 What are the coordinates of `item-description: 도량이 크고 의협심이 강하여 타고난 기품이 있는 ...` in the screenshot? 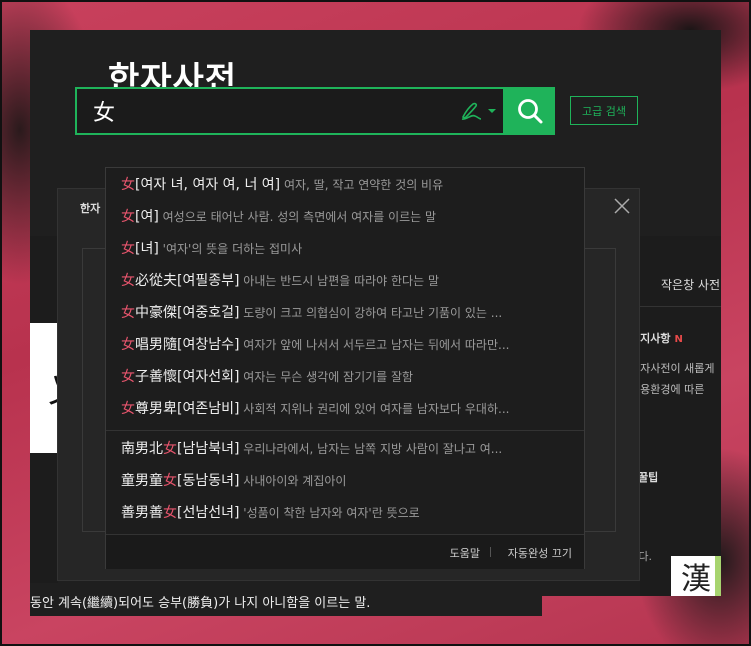 It's located at (373, 313).